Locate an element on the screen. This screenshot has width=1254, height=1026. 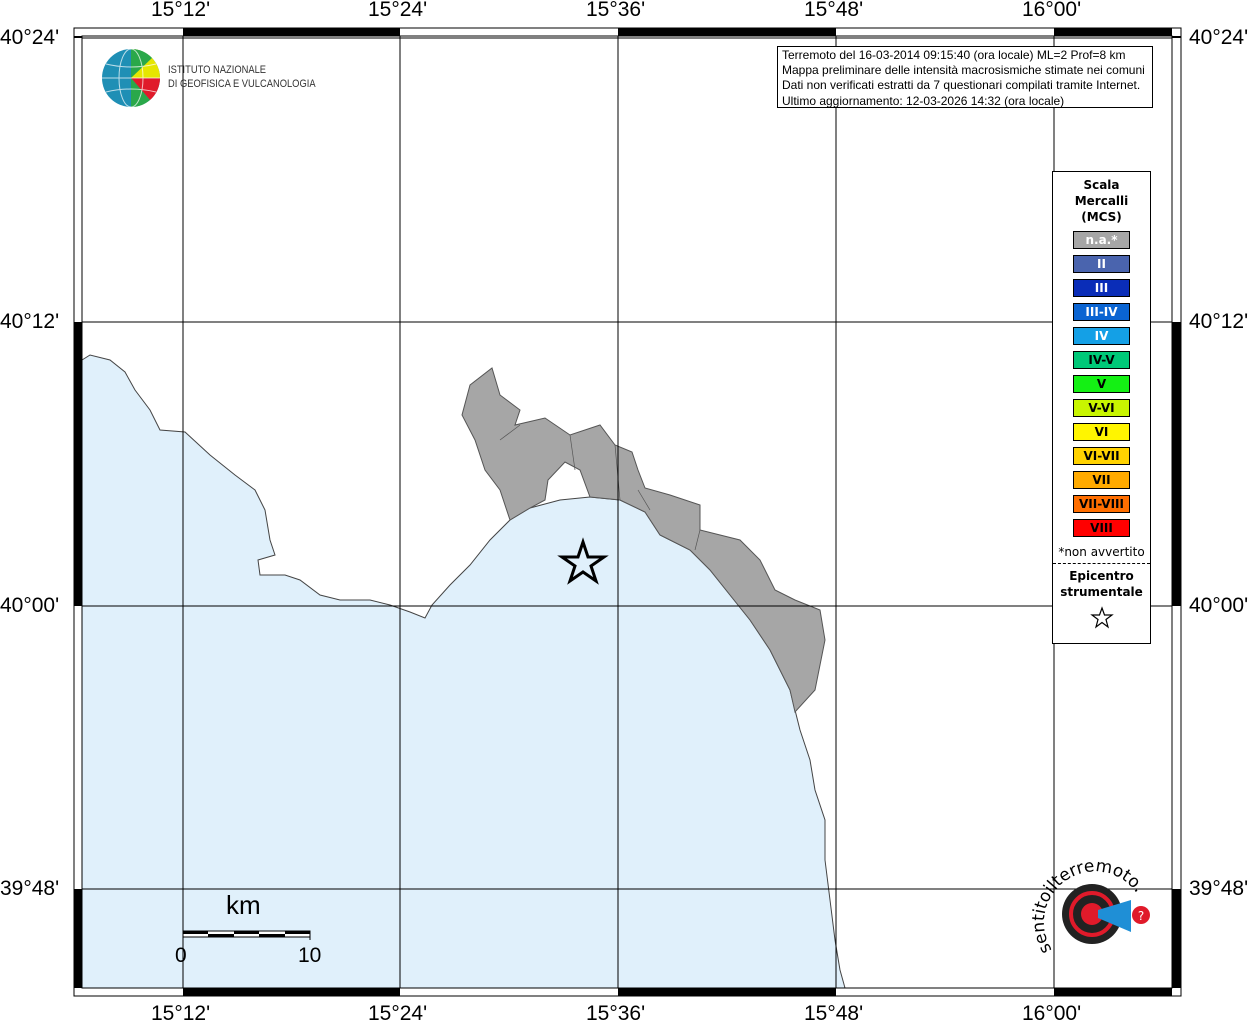
lon-tick-top: 15°12' is located at coordinates (181, 10).